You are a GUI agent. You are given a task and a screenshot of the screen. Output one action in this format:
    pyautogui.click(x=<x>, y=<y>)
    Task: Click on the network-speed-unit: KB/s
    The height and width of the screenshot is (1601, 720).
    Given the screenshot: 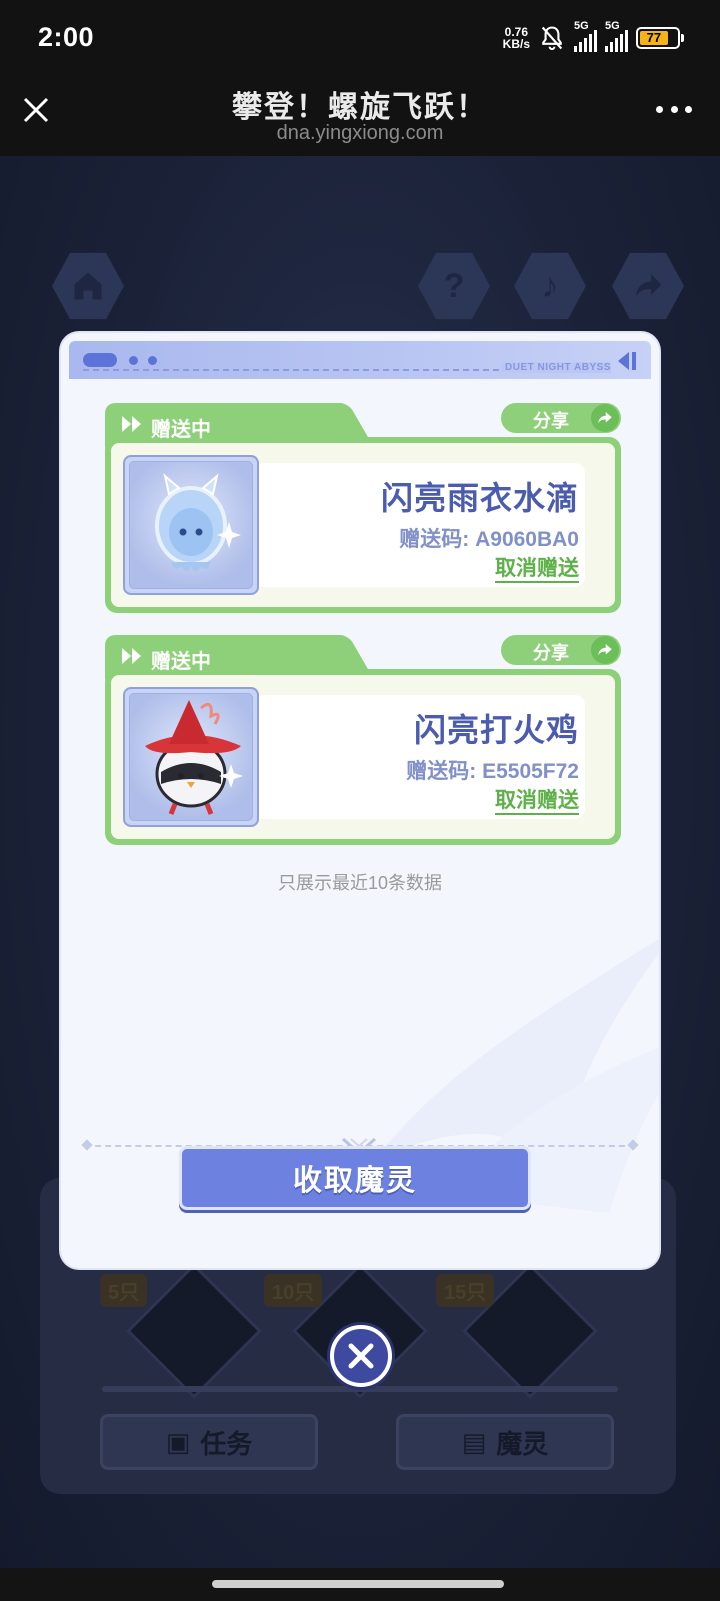 What is the action you would take?
    pyautogui.click(x=516, y=44)
    